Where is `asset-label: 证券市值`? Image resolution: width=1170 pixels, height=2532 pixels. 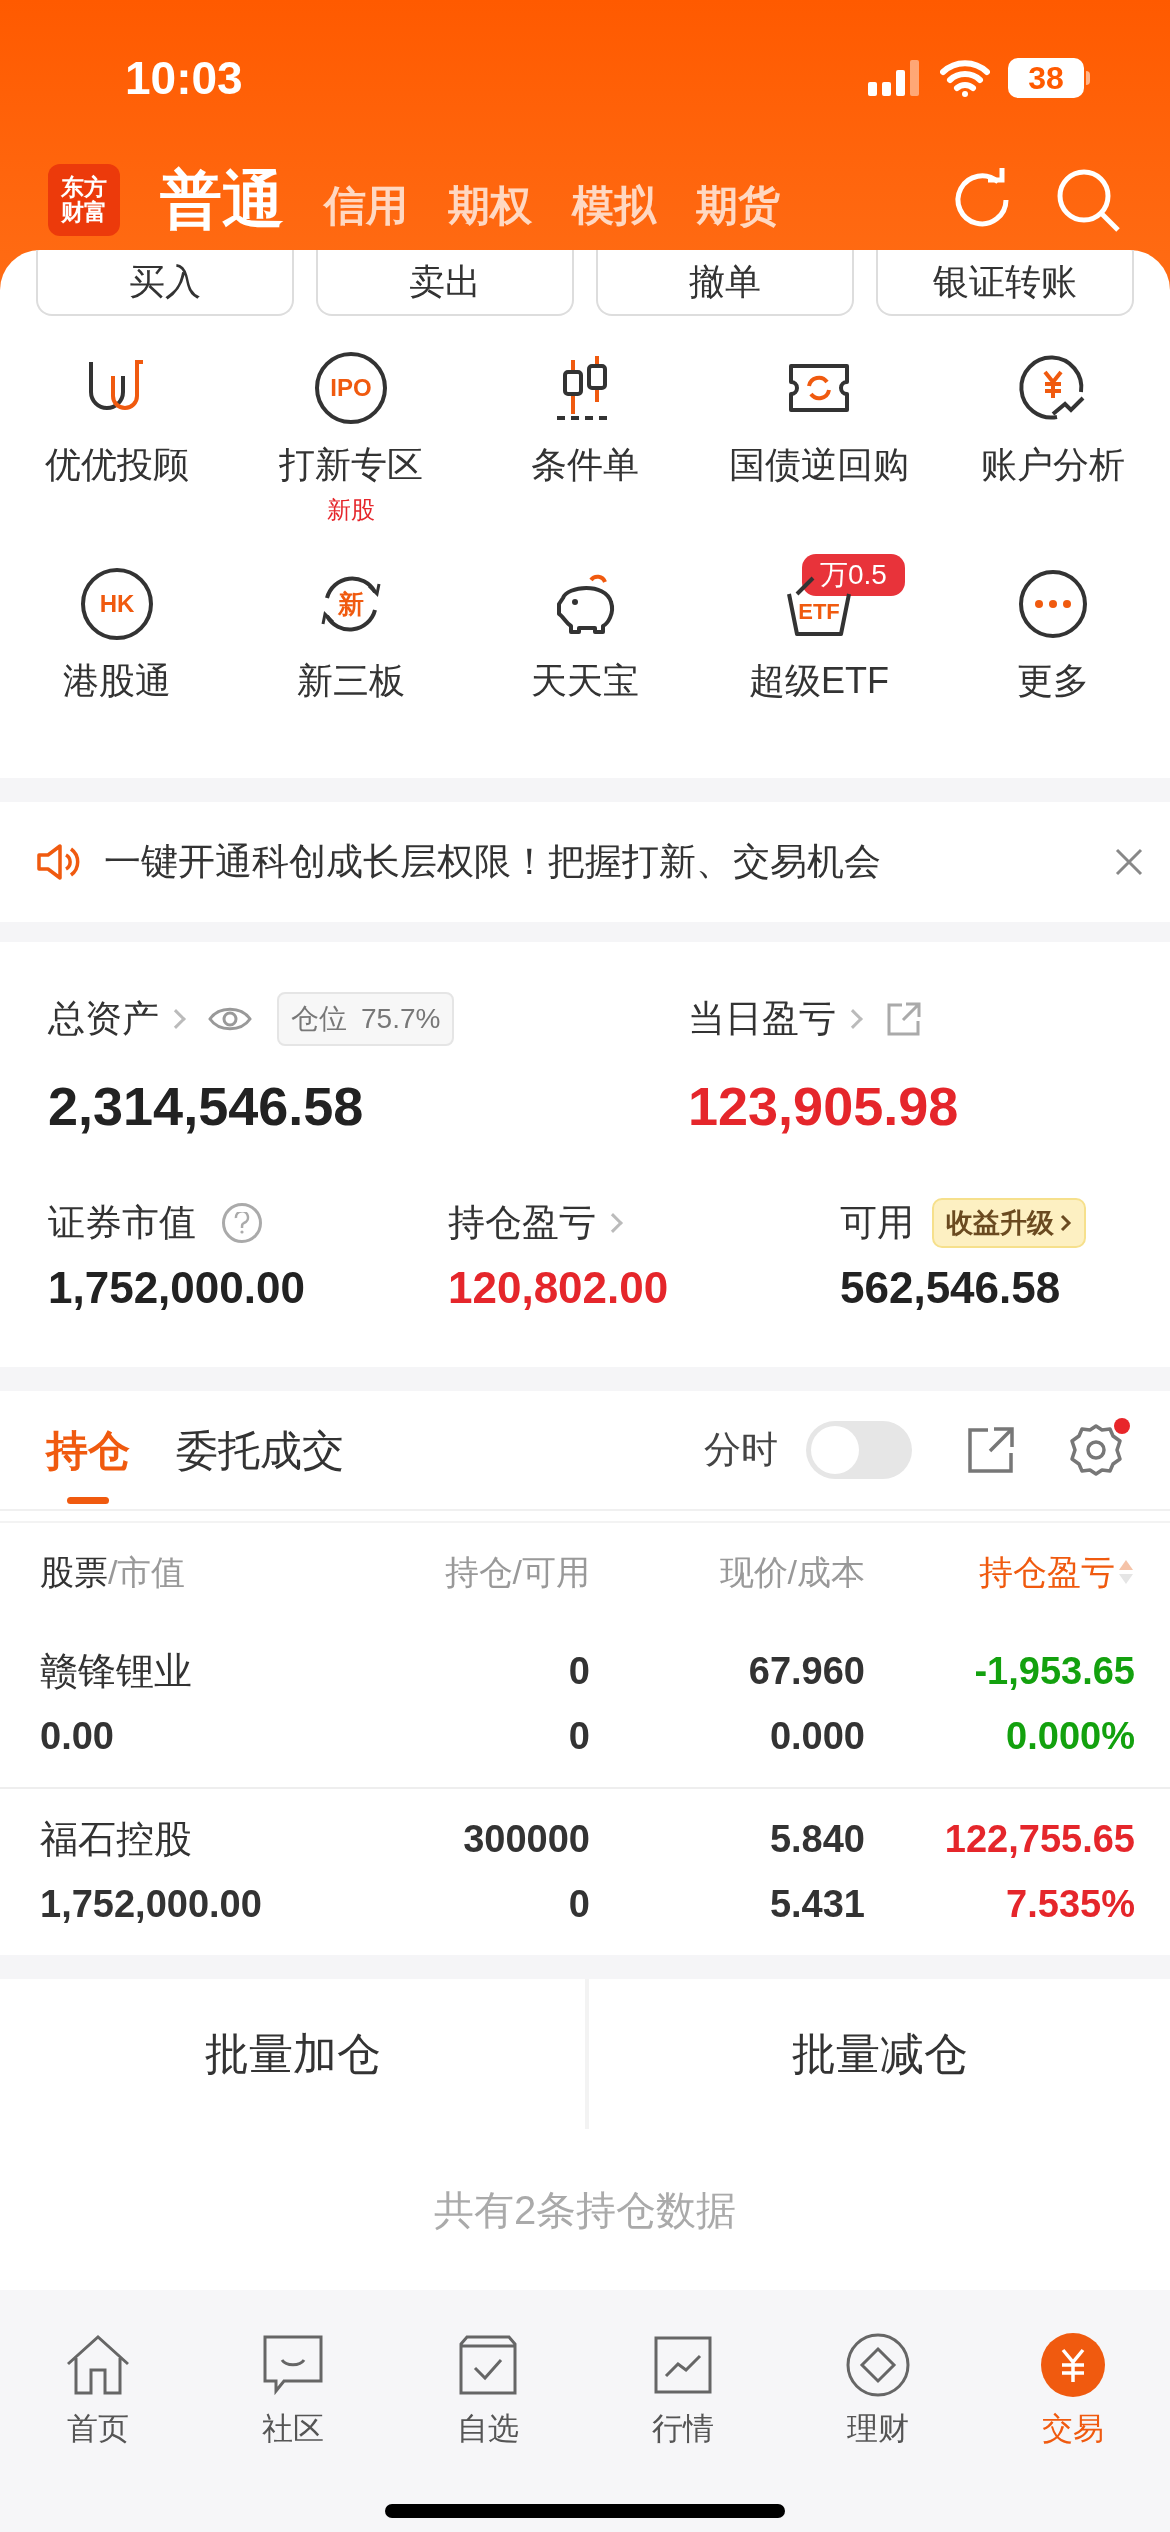
asset-label: 证券市值 is located at coordinates (122, 1223).